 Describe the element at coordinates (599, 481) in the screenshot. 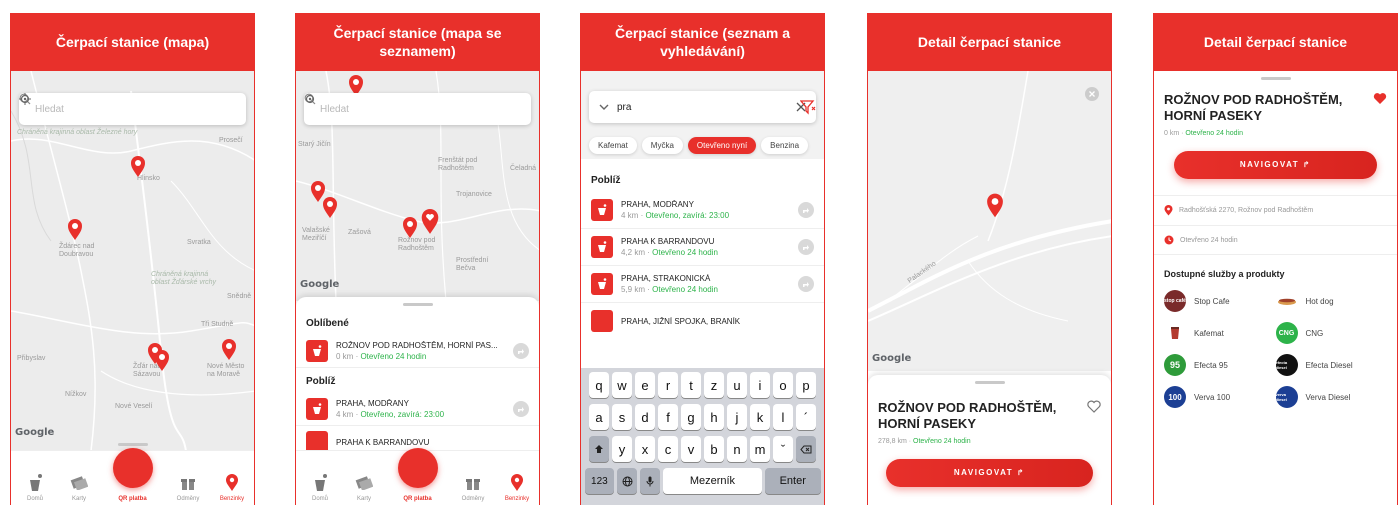

I see `numbers-key: 123` at that location.